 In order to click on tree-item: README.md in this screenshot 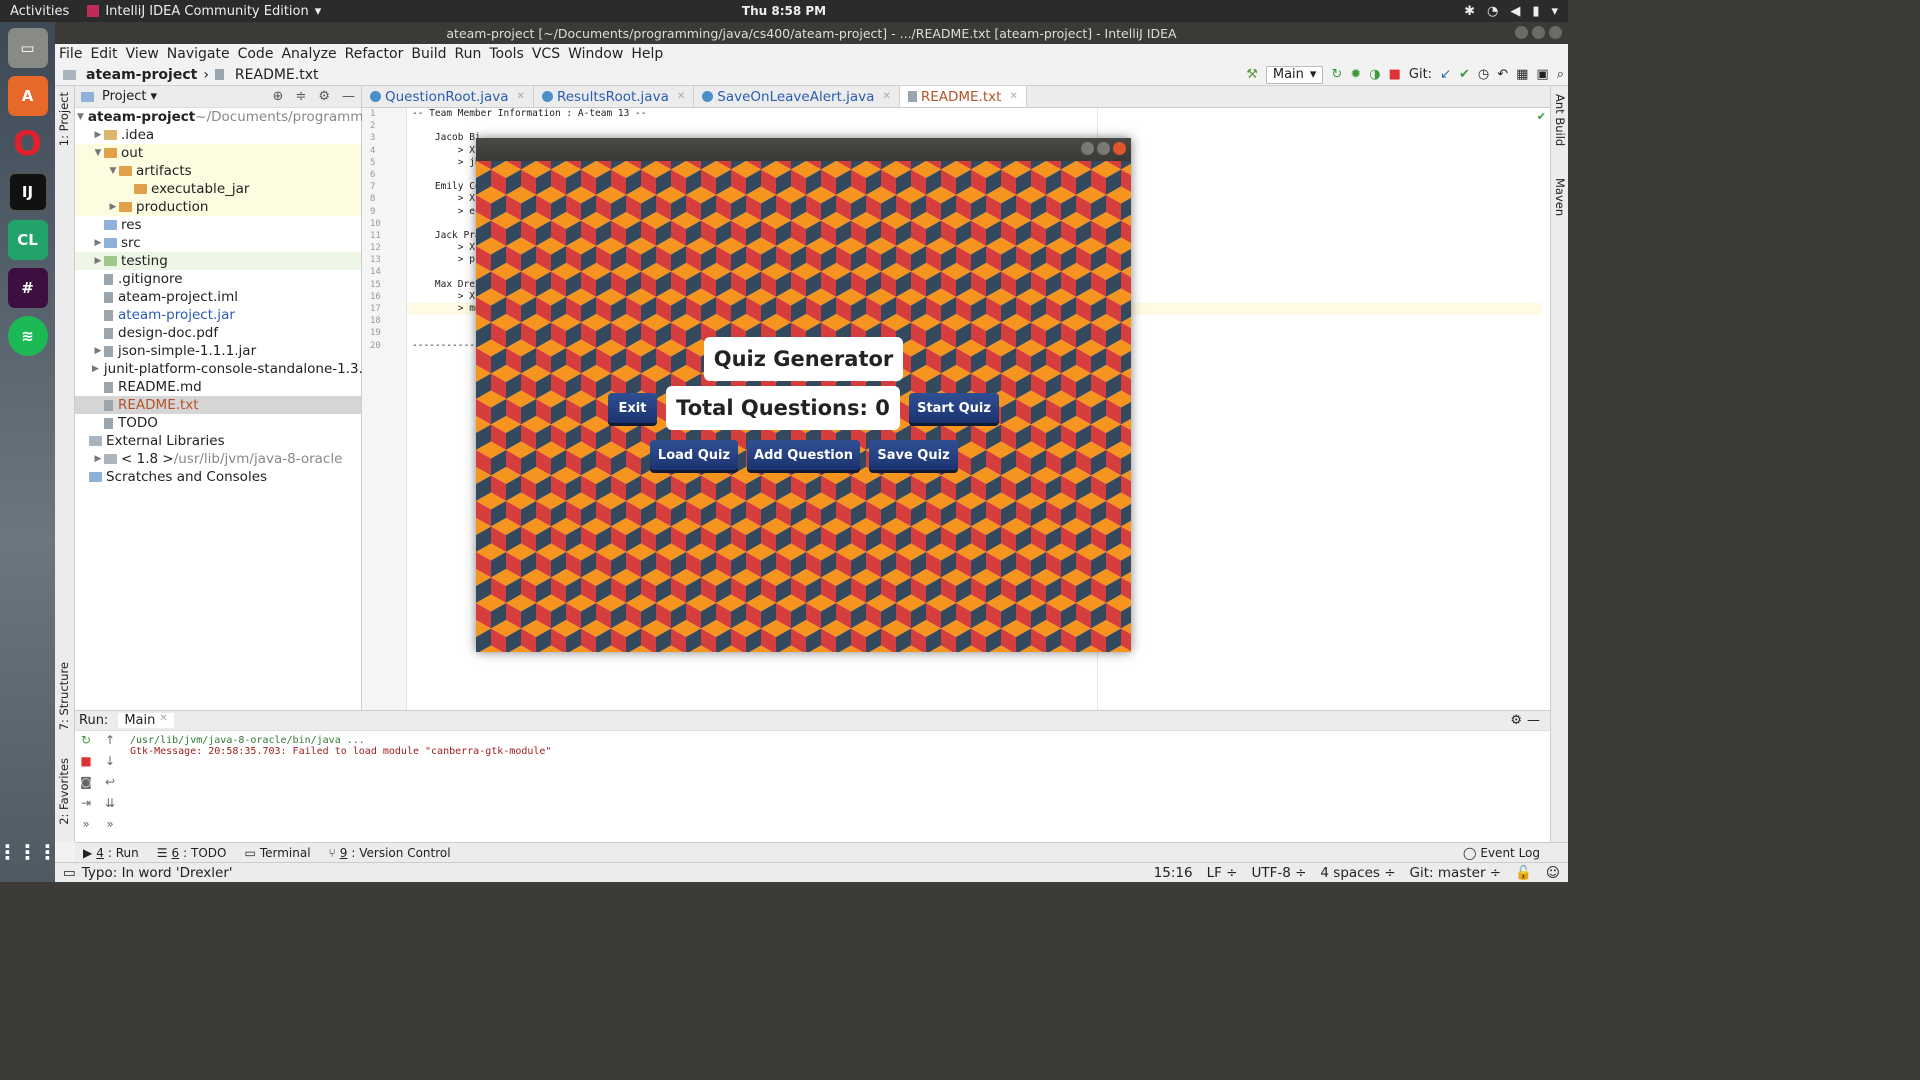, I will do `click(218, 387)`.